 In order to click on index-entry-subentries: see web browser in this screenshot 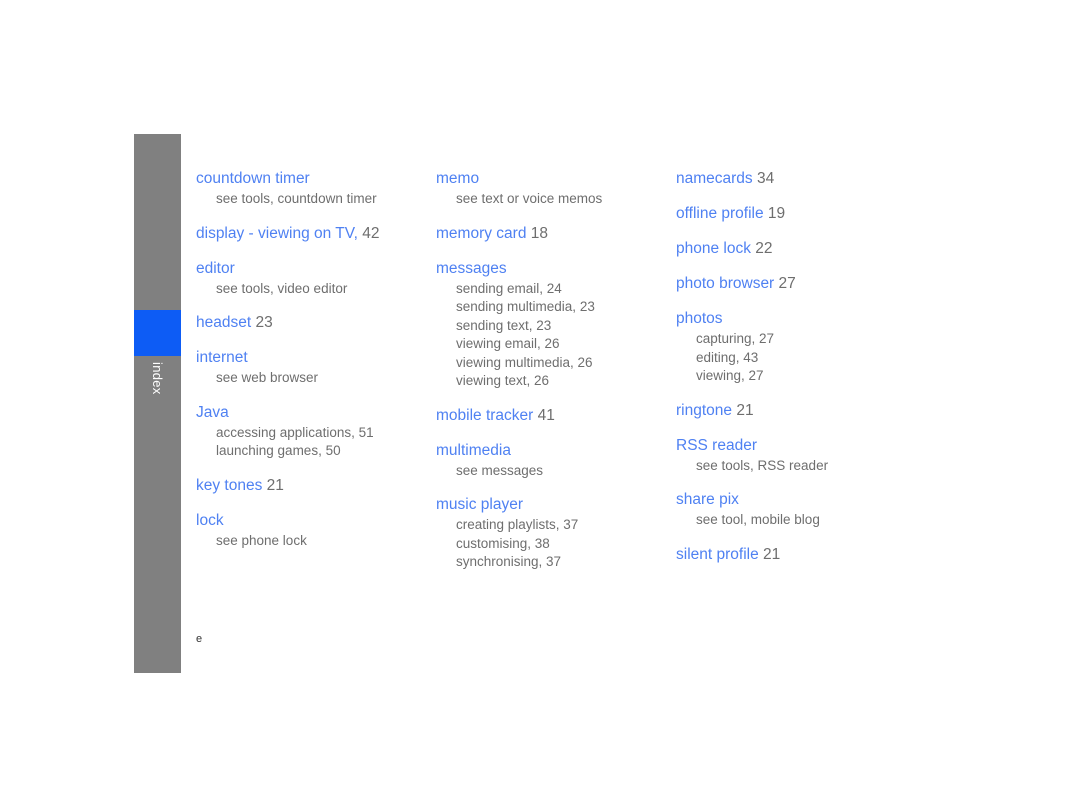, I will do `click(312, 378)`.